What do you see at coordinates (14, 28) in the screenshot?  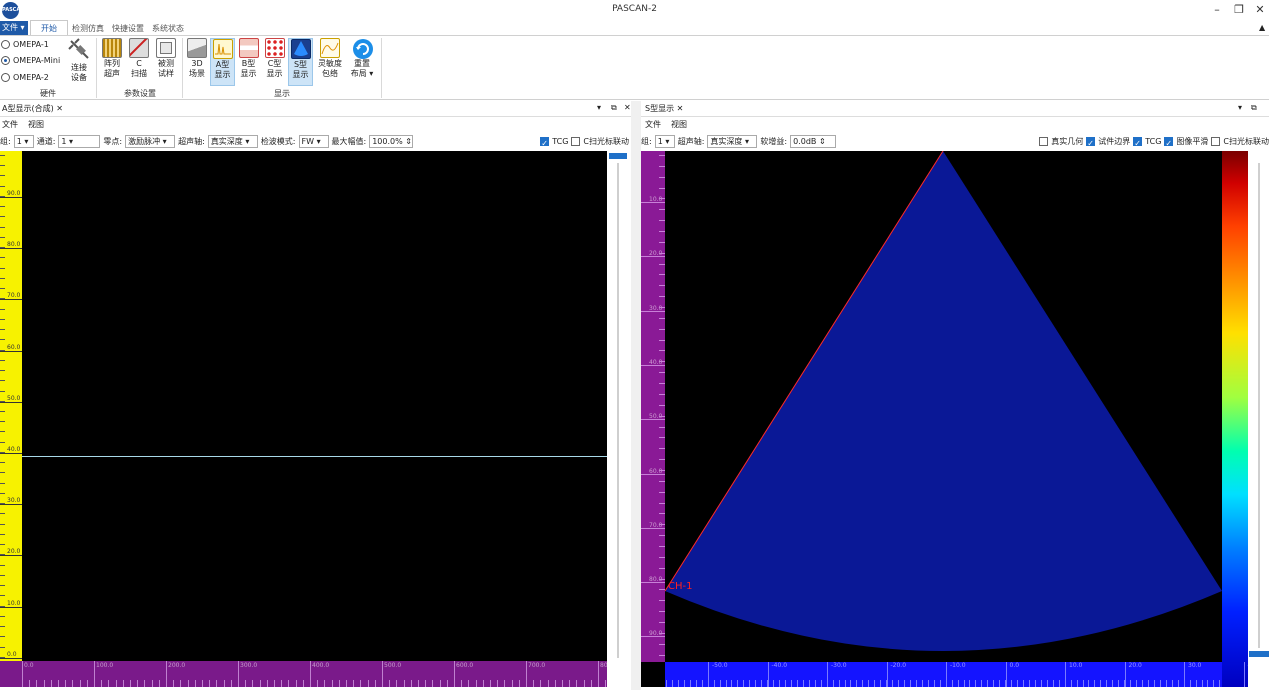 I see `file-menu-button: 文件 ▾` at bounding box center [14, 28].